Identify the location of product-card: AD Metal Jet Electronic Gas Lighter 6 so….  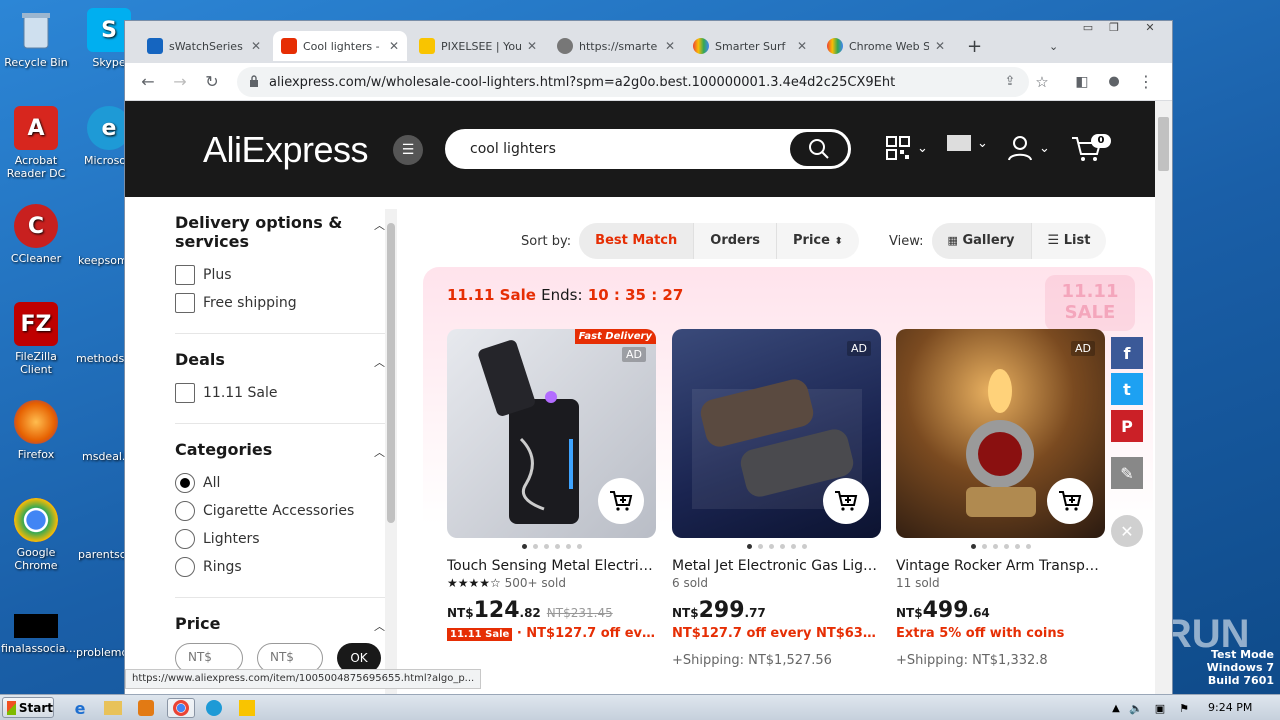
(776, 498).